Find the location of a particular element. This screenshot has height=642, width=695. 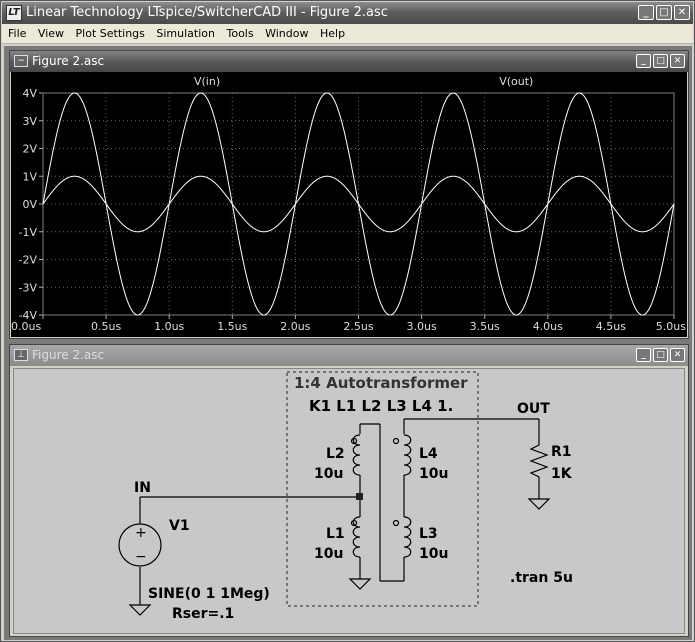

l2-value: 10u is located at coordinates (328, 474).